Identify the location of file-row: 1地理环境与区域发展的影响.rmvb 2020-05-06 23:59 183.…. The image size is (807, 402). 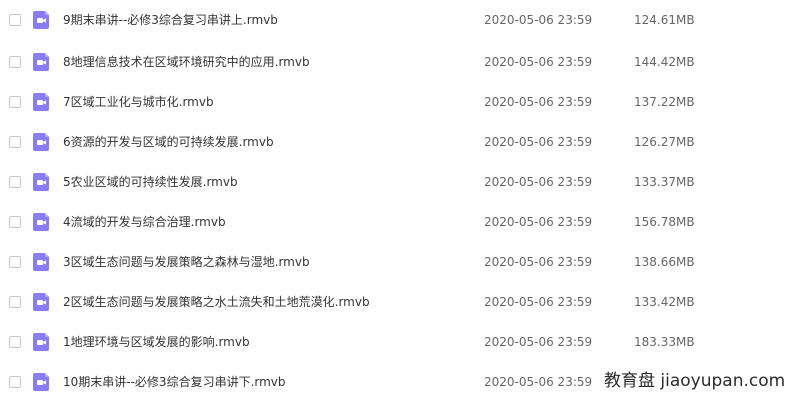
(403, 342).